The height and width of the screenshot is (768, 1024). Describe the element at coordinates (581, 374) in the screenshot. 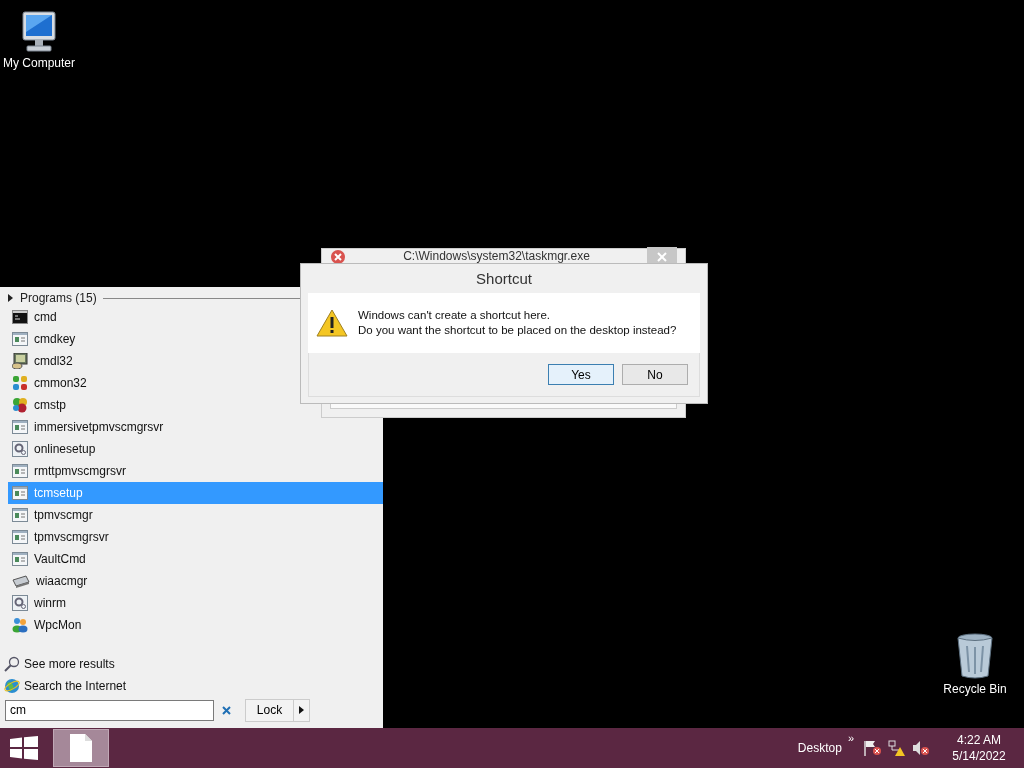

I see `dialog-button: Yes` at that location.